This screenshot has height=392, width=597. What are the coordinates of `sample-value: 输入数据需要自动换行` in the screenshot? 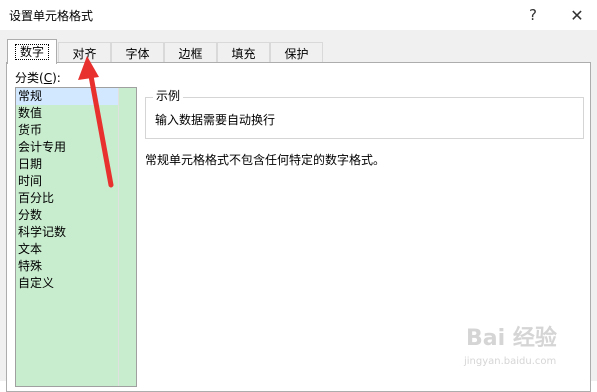 It's located at (215, 120).